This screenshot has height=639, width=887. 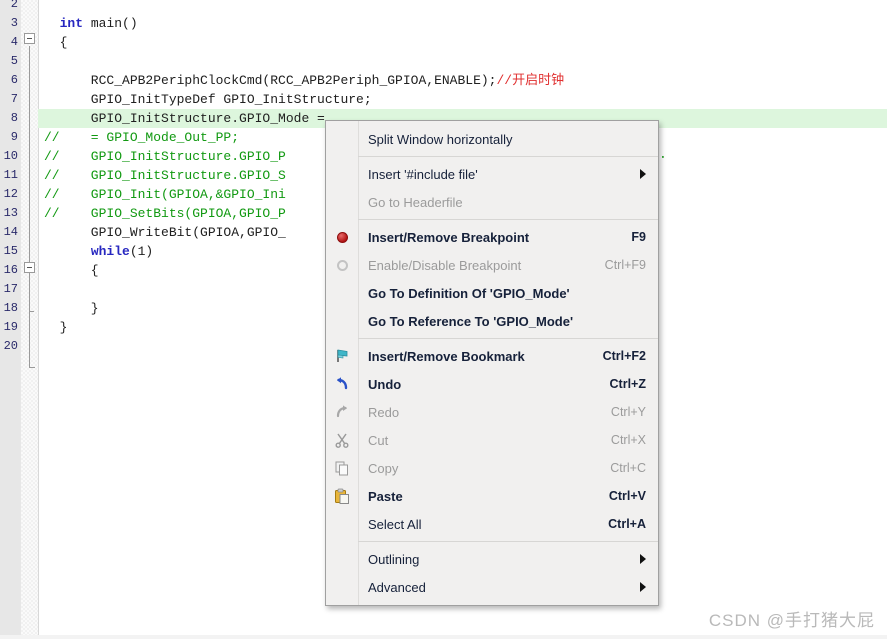 What do you see at coordinates (395, 524) in the screenshot?
I see `menu-item-label: Select All` at bounding box center [395, 524].